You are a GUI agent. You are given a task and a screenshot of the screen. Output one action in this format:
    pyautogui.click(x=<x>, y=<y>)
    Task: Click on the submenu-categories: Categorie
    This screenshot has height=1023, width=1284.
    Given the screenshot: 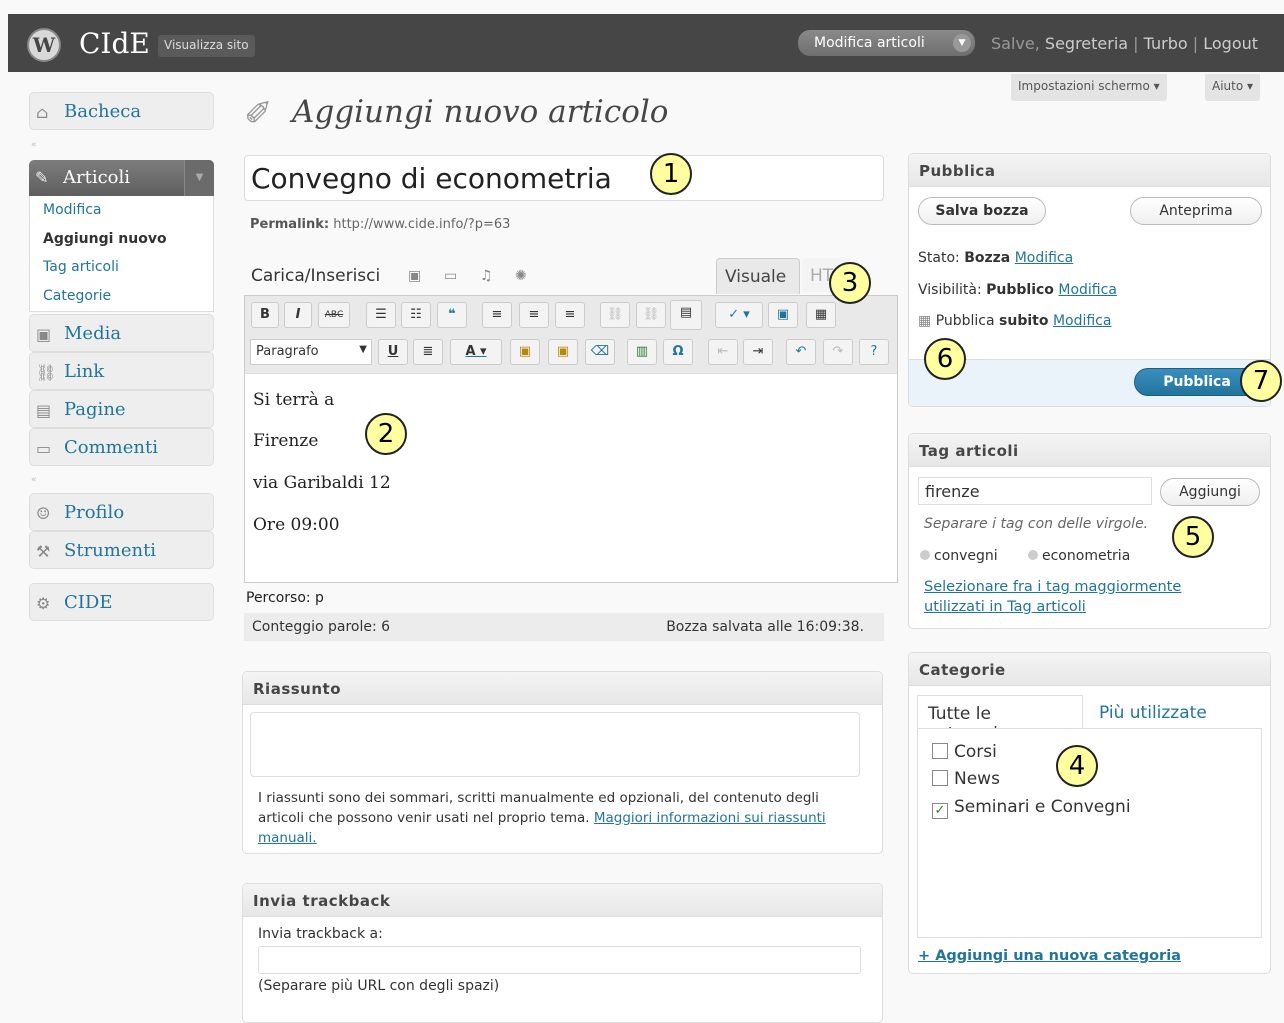 What is the action you would take?
    pyautogui.click(x=77, y=296)
    